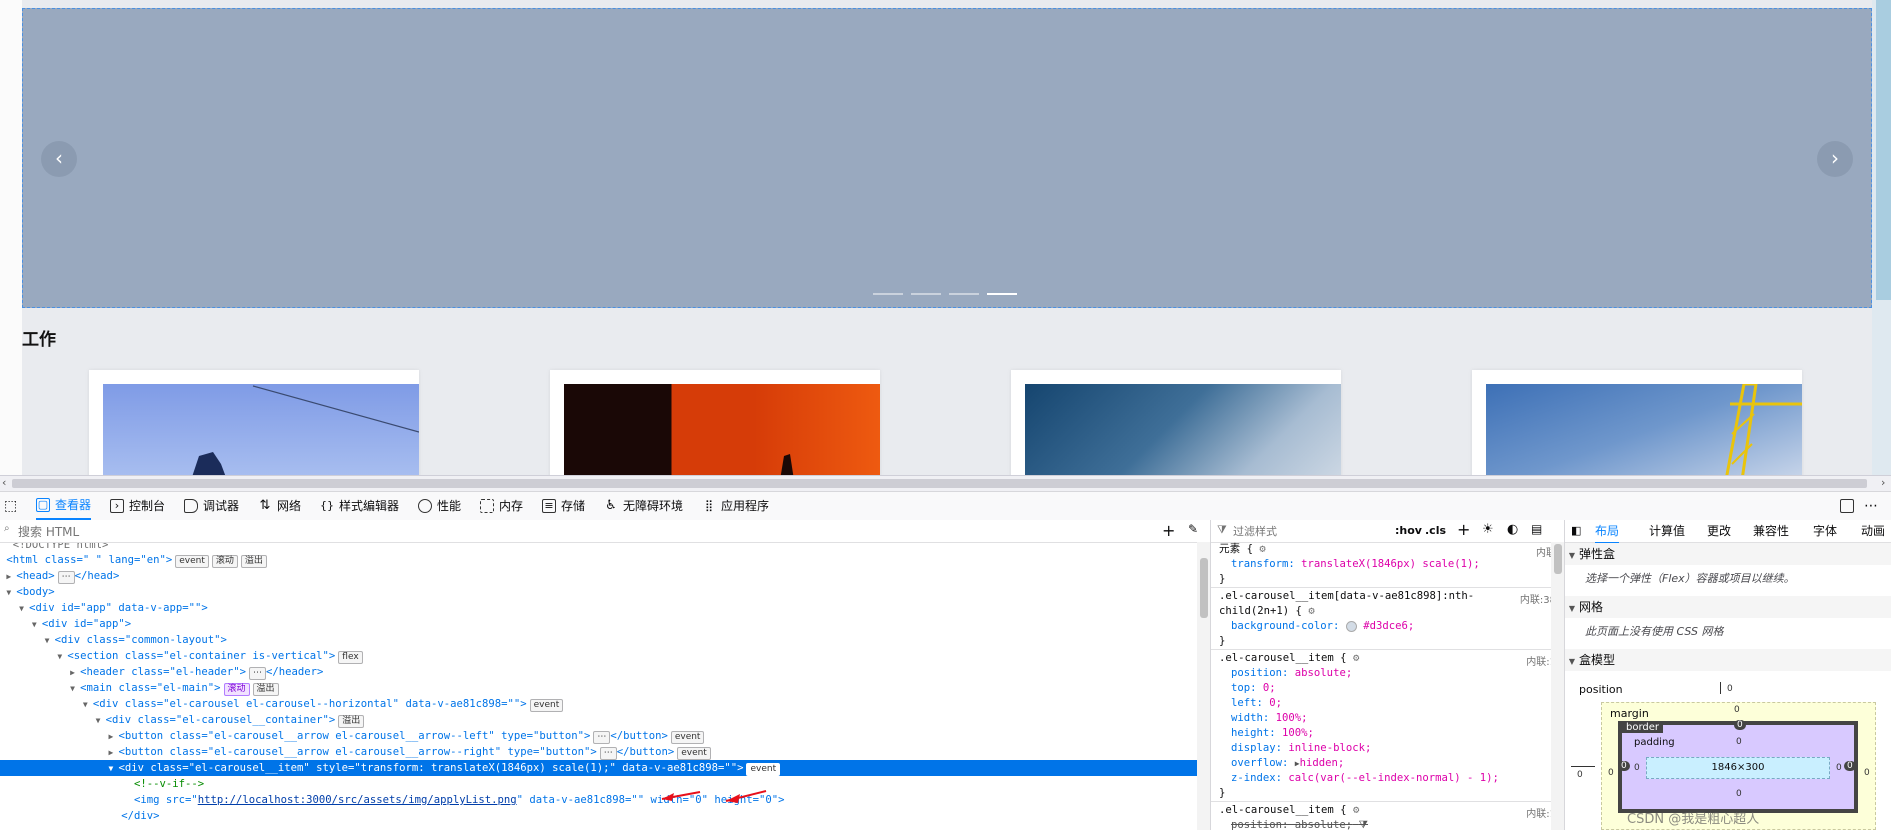  I want to click on color-swatch, so click(1351, 626).